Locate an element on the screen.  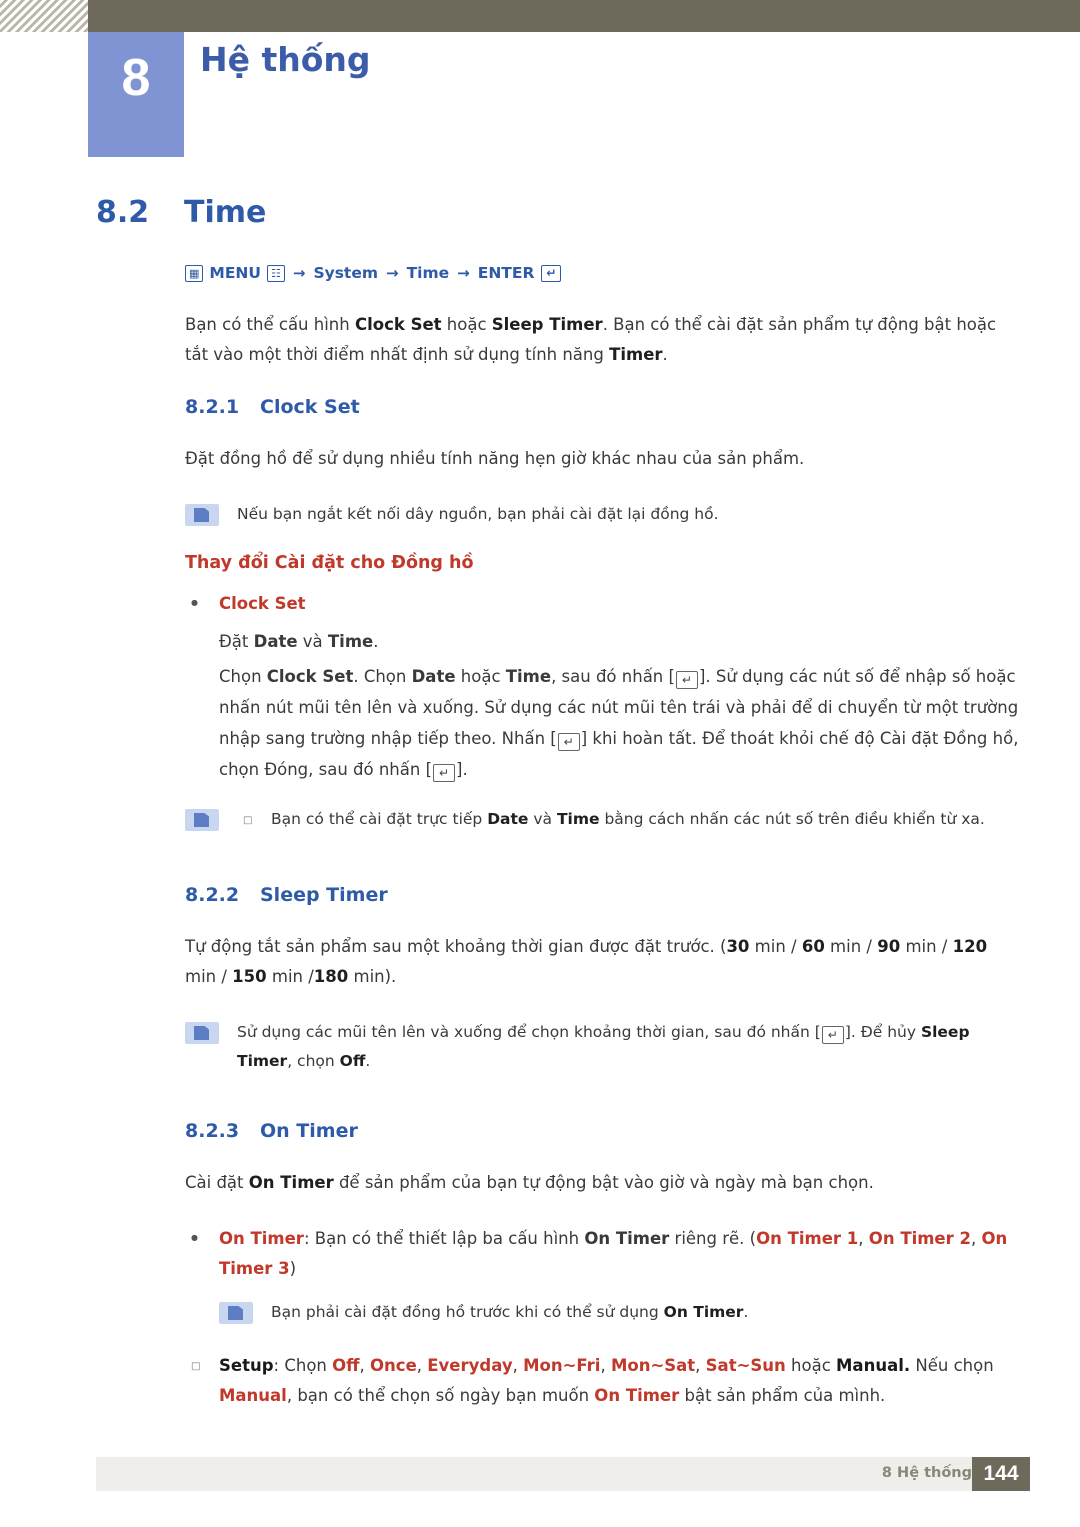
note2-date: Date is located at coordinates (508, 819).